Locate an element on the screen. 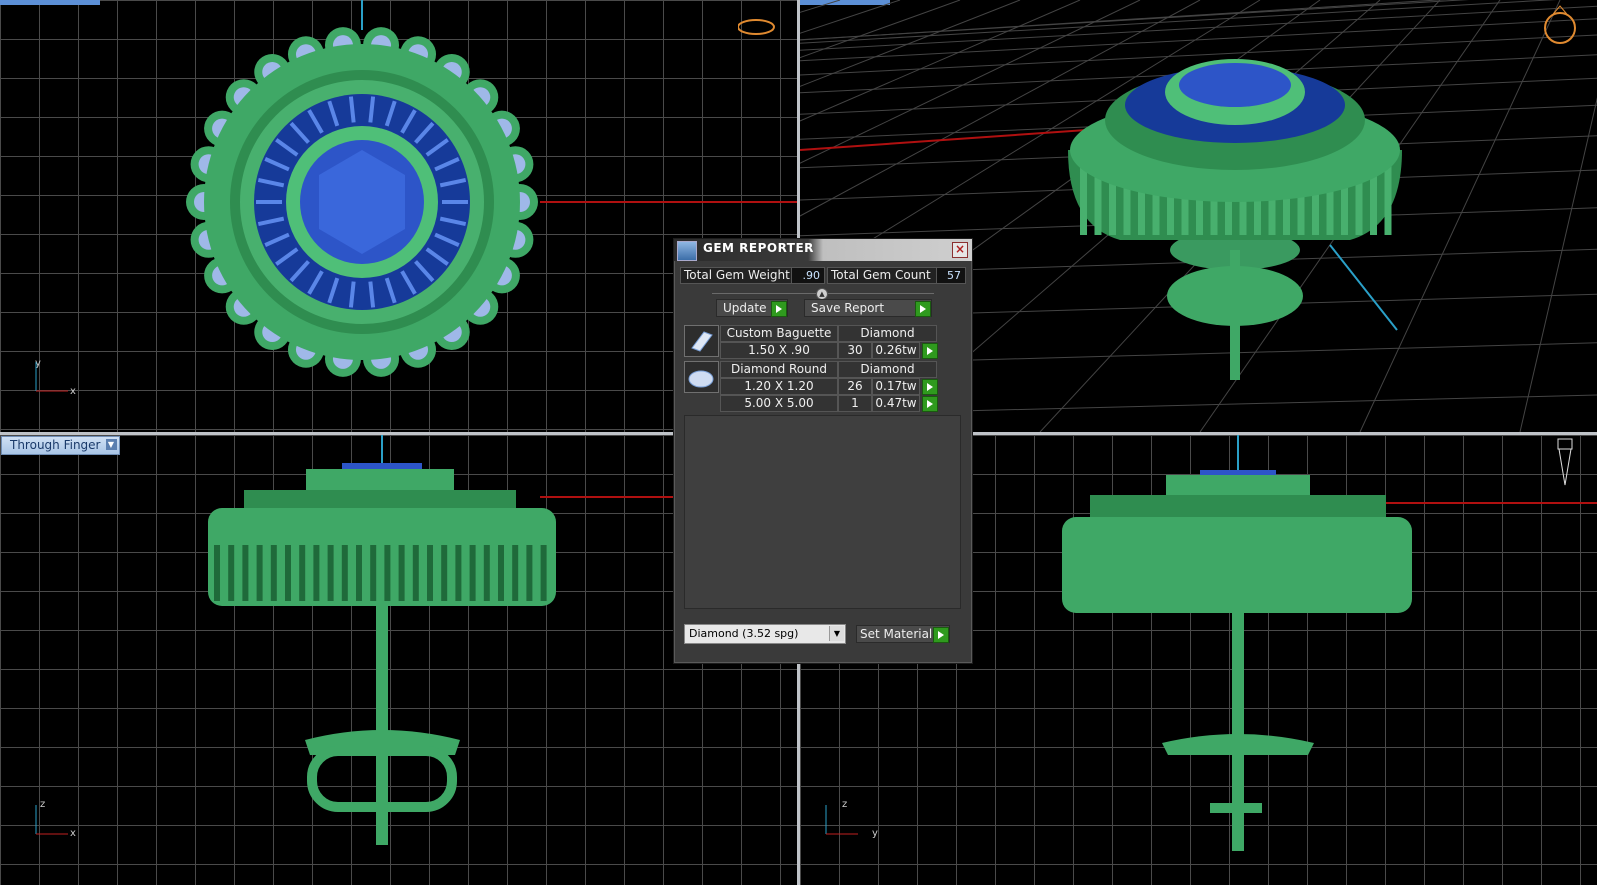 This screenshot has height=885, width=1597. material-select: Diamond (3.52 spg) ▼ is located at coordinates (765, 634).